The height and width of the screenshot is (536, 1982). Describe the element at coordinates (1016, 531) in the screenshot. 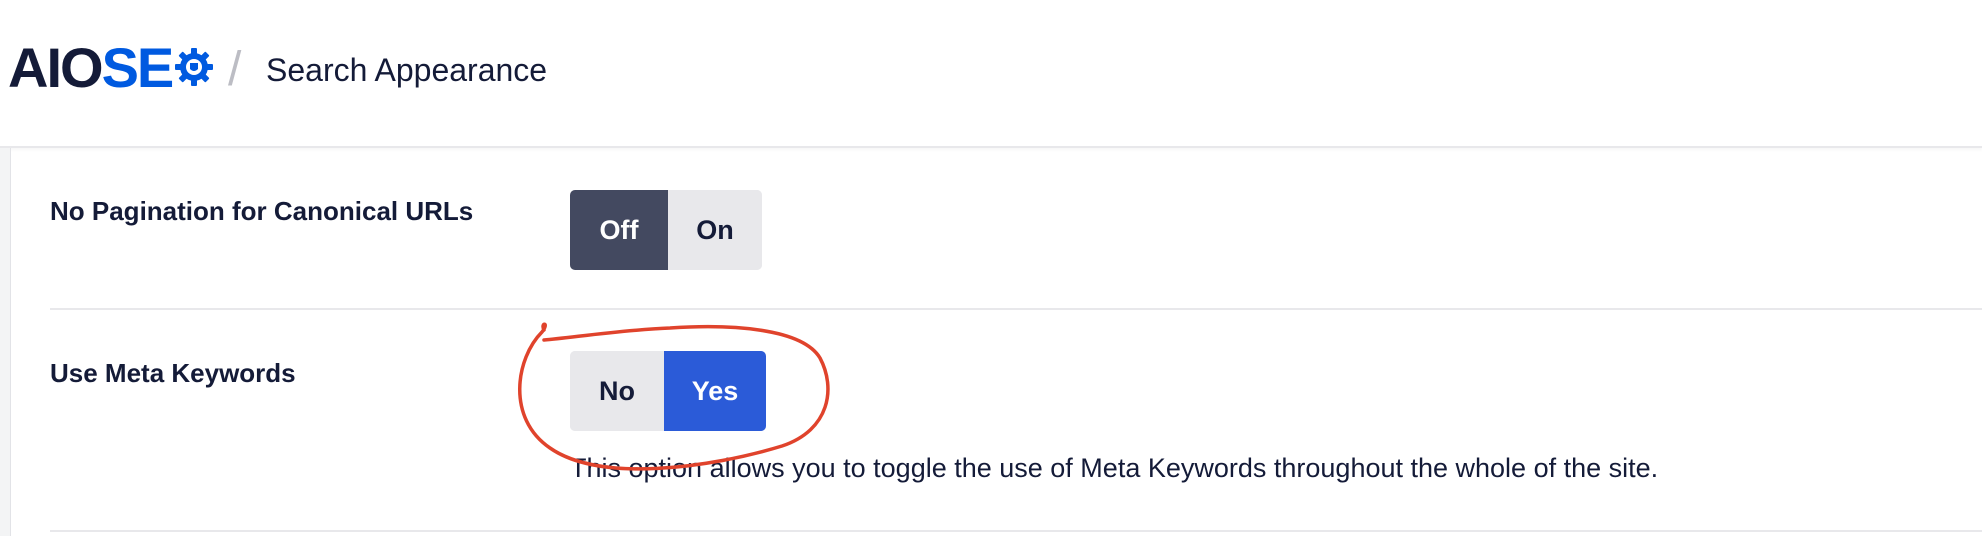

I see `row-divider-bottom` at that location.